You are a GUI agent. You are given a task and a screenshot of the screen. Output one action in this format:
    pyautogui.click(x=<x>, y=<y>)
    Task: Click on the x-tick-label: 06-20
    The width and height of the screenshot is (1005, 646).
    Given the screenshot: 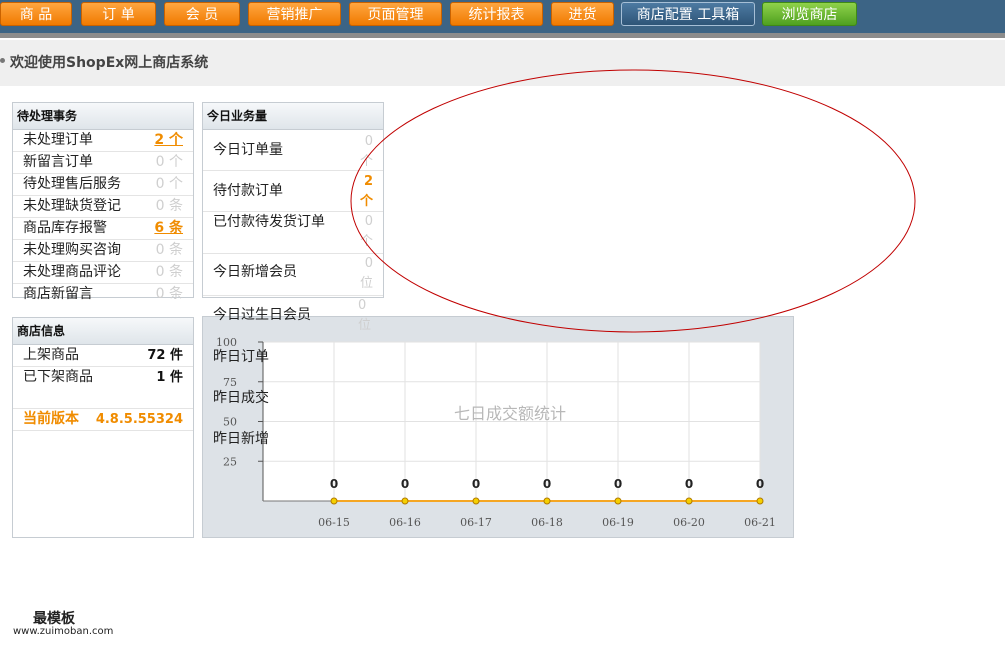 What is the action you would take?
    pyautogui.click(x=689, y=522)
    